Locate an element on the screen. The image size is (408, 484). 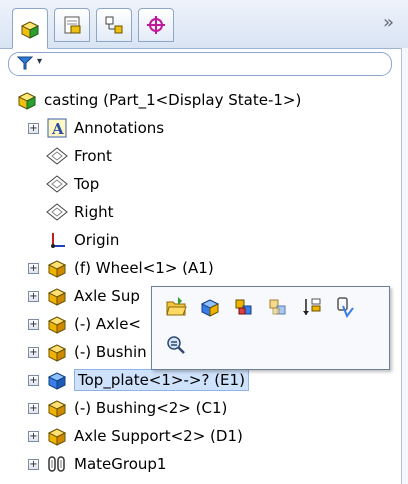
propertymanager-tab is located at coordinates (72, 25).